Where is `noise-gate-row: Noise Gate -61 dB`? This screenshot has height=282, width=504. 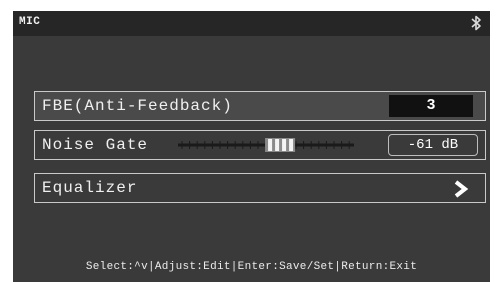
noise-gate-row: Noise Gate -61 dB is located at coordinates (260, 145).